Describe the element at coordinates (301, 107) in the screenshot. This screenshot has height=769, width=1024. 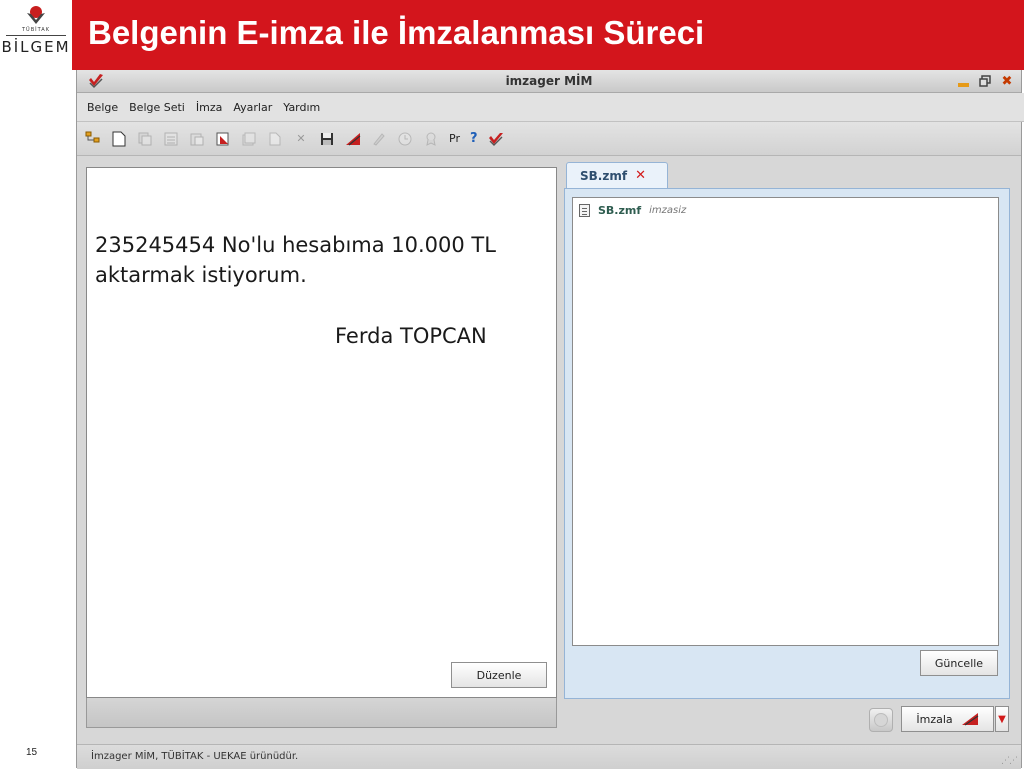
I see `menu-yardim: Yardım` at that location.